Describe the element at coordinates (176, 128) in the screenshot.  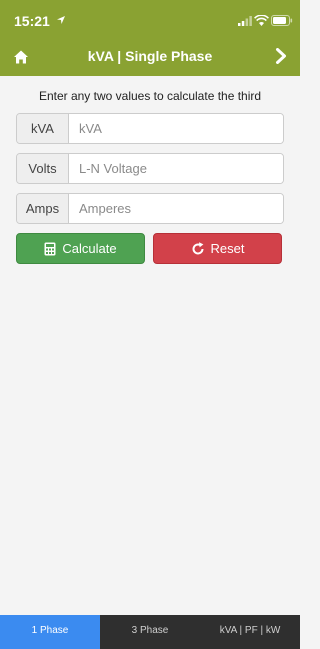
I see `kva-input` at that location.